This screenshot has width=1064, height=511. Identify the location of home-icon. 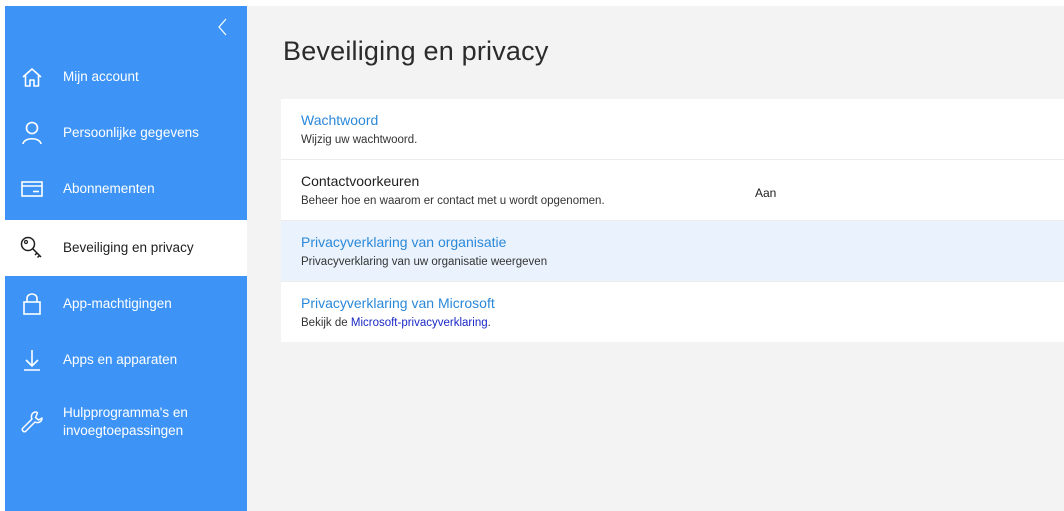
(32, 77).